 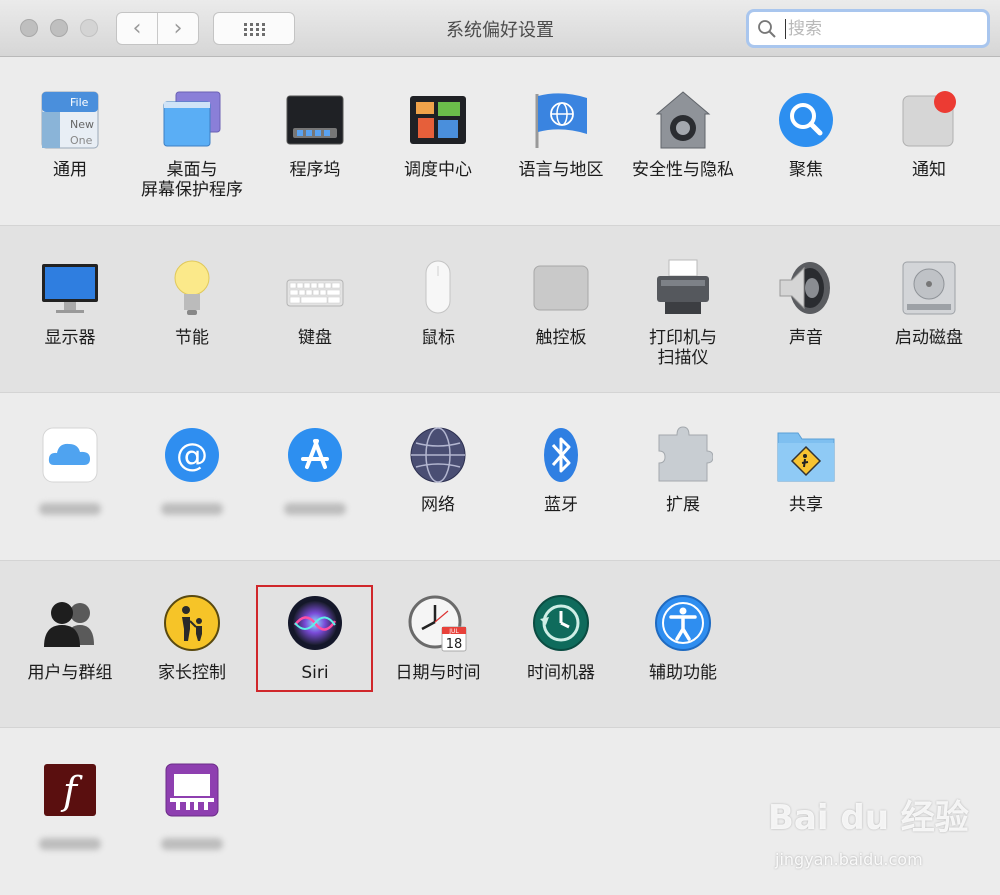 I want to click on pref-label: 启动磁盘, so click(x=929, y=338).